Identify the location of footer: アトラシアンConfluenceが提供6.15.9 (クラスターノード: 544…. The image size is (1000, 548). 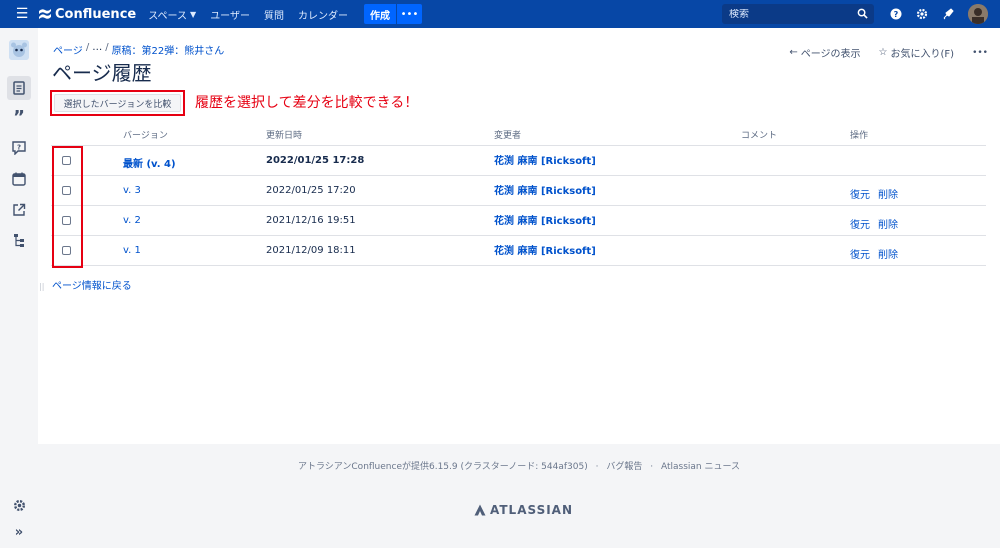
(519, 465).